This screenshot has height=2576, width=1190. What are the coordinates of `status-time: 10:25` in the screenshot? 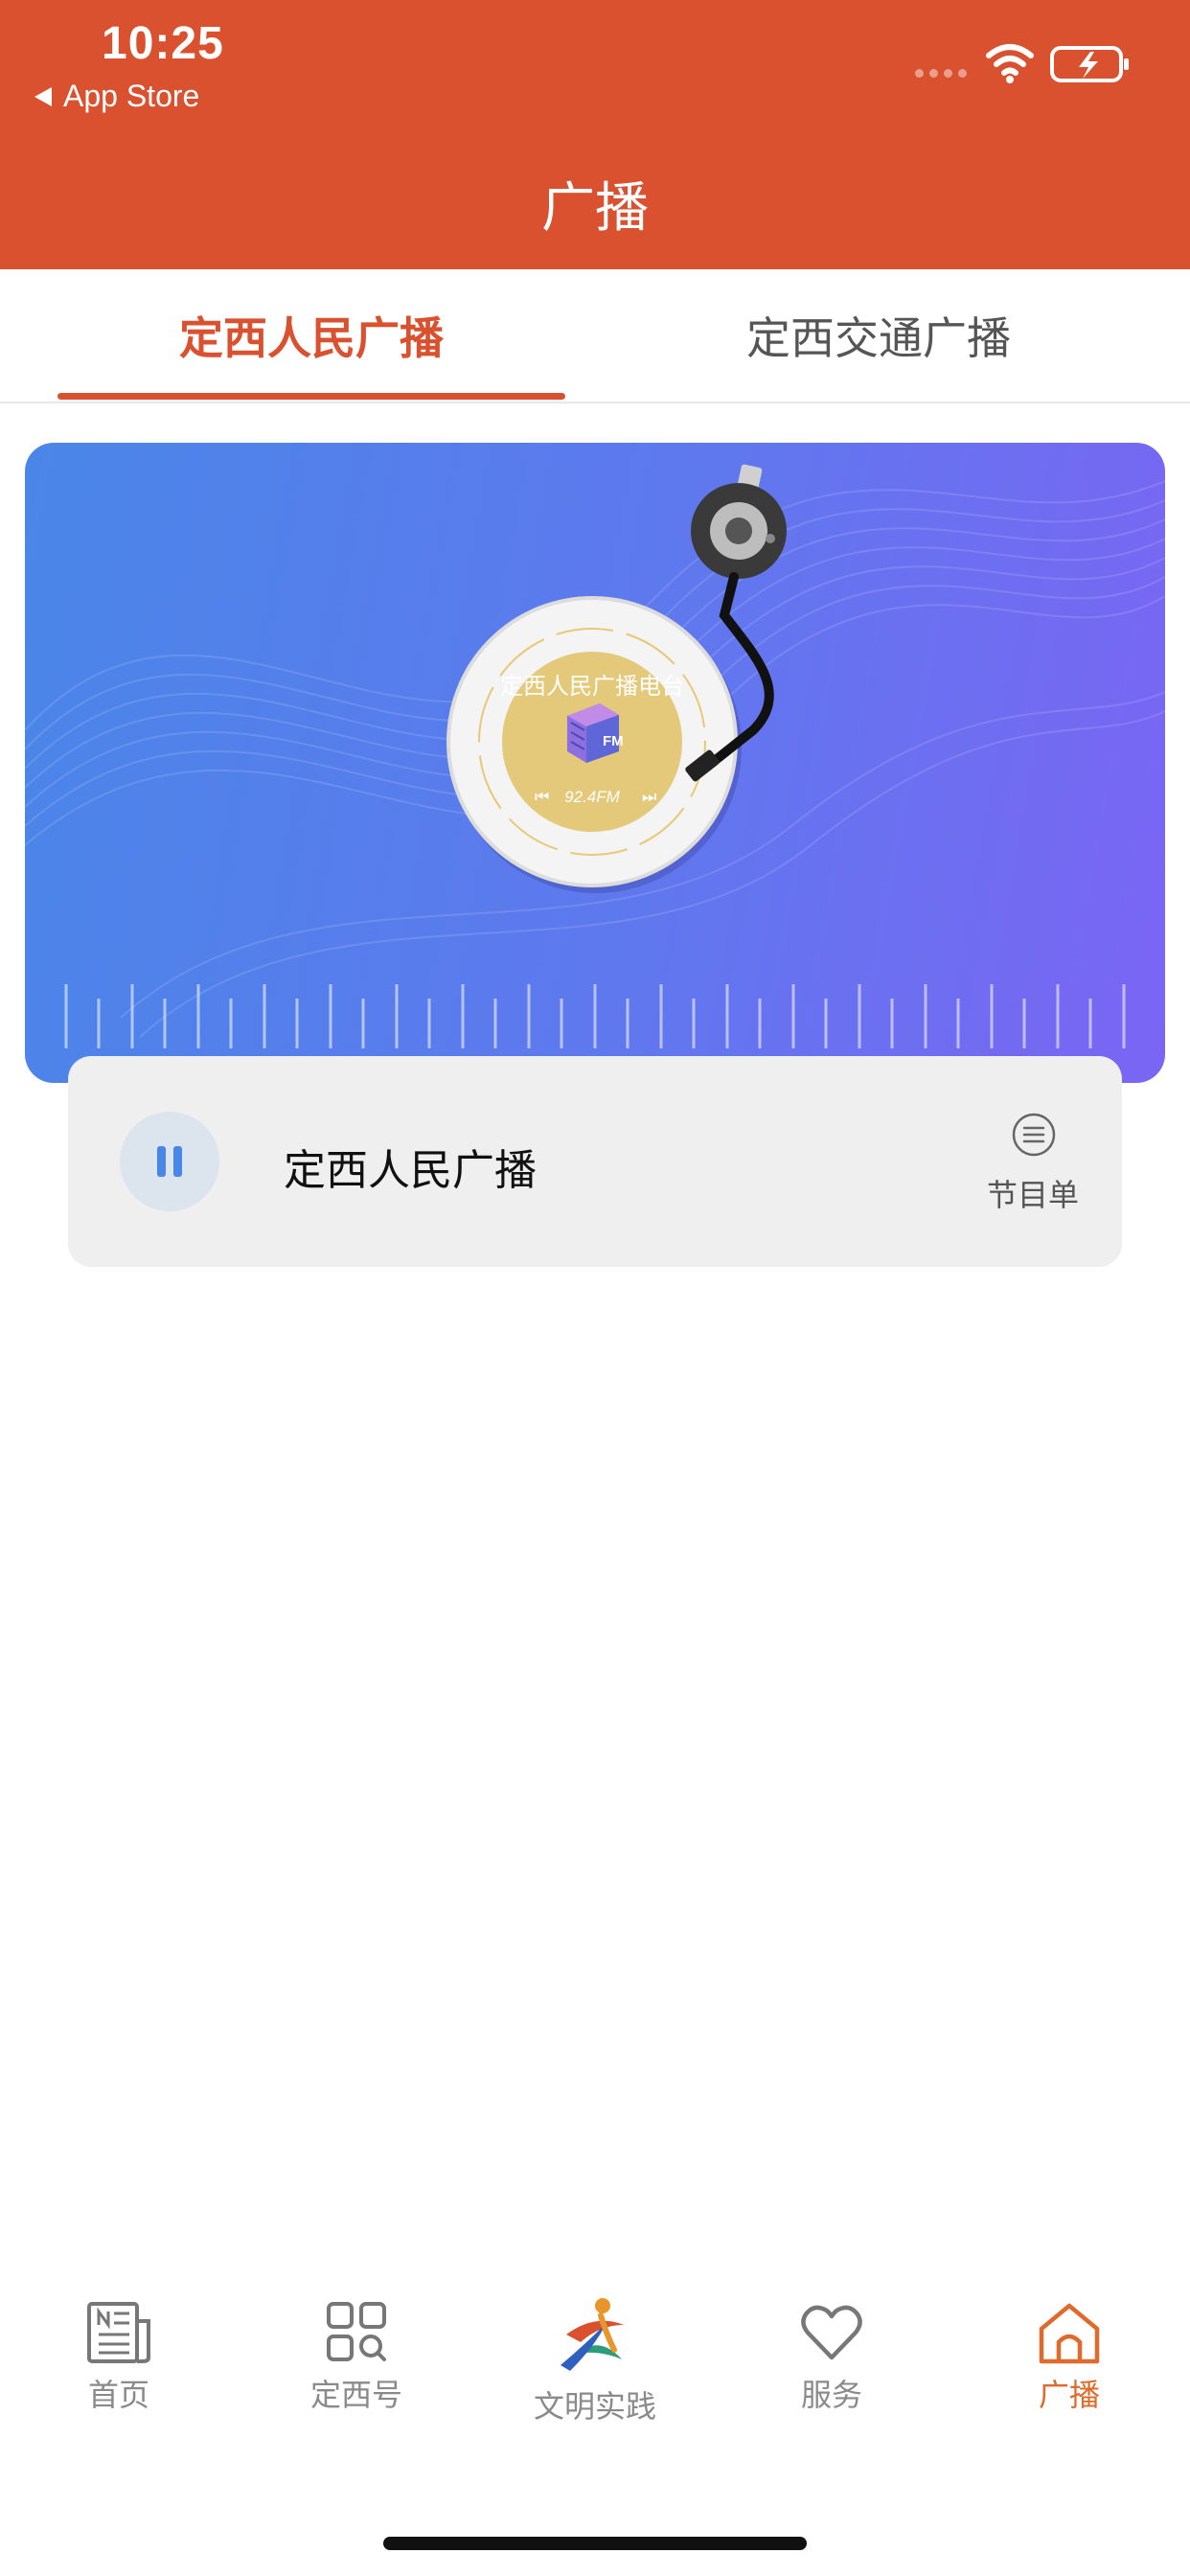 It's located at (163, 43).